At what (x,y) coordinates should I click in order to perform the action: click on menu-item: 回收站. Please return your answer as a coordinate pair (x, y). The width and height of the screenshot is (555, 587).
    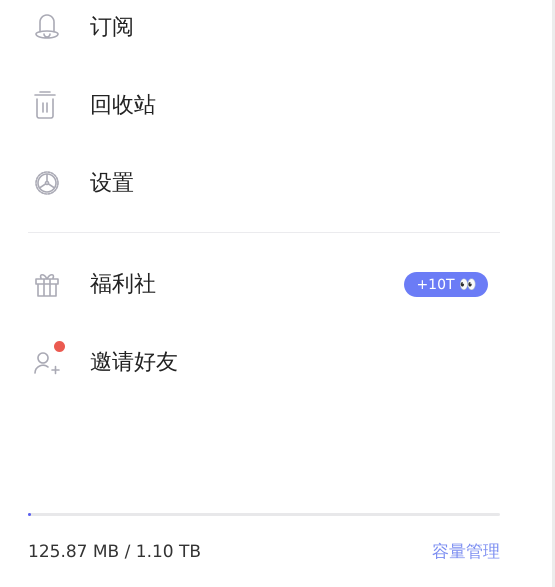
    Looking at the image, I should click on (264, 105).